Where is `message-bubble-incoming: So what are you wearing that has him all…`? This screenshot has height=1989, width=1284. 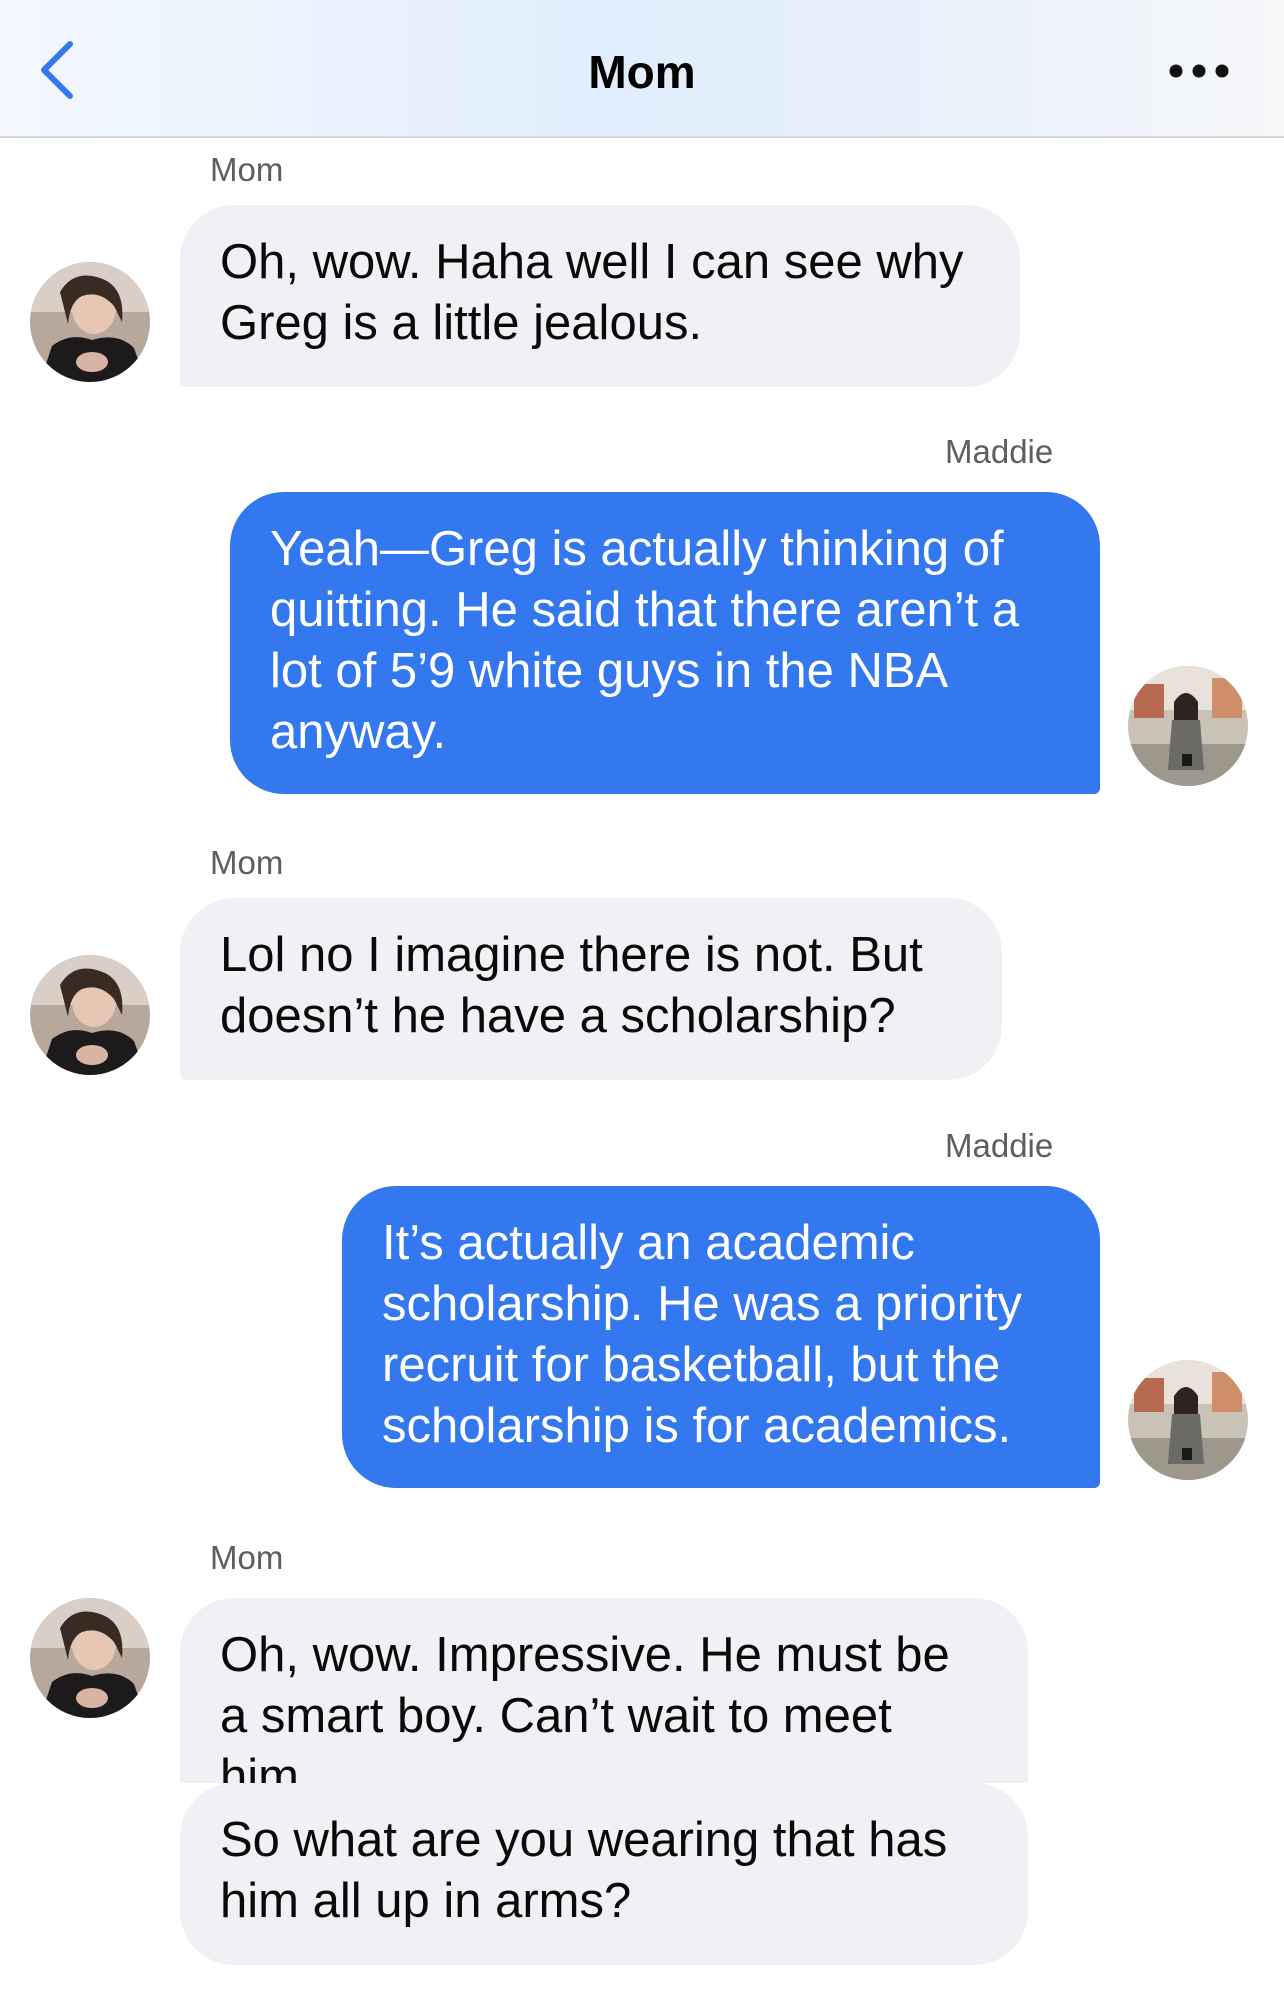 message-bubble-incoming: So what are you wearing that has him all… is located at coordinates (604, 1874).